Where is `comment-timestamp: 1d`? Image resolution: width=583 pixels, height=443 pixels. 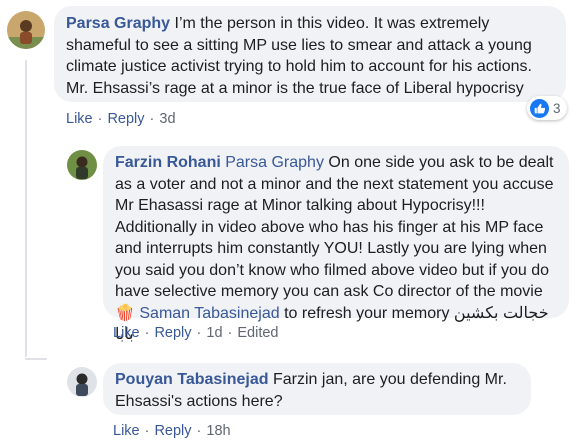 comment-timestamp: 1d is located at coordinates (214, 333).